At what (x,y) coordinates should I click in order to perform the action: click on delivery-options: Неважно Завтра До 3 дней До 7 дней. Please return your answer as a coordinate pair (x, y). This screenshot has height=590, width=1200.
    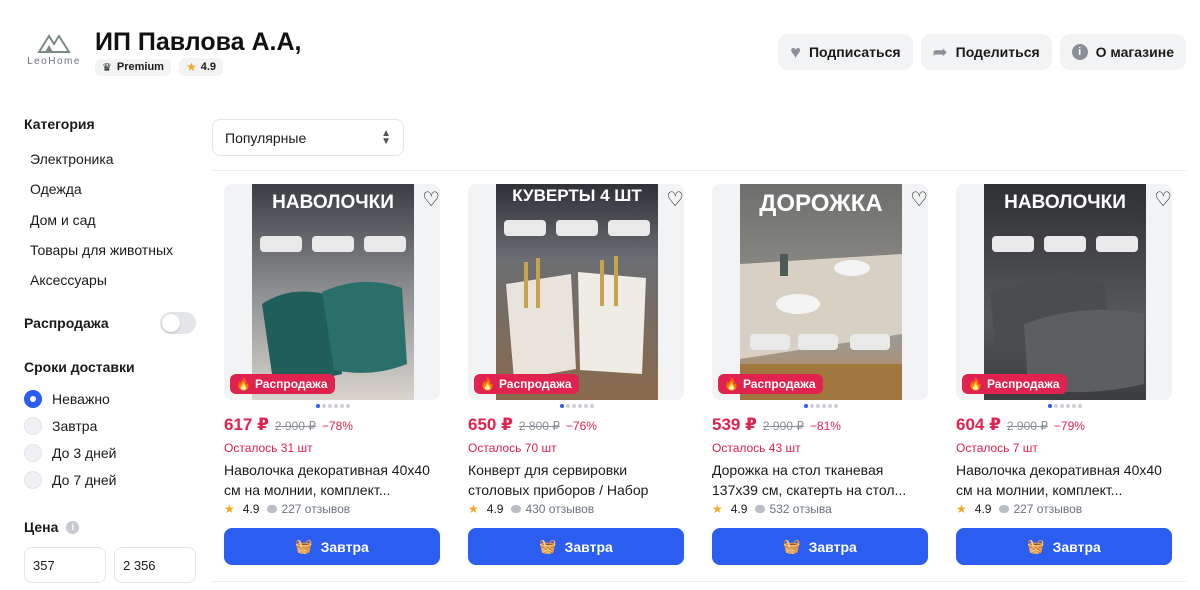
    Looking at the image, I should click on (110, 439).